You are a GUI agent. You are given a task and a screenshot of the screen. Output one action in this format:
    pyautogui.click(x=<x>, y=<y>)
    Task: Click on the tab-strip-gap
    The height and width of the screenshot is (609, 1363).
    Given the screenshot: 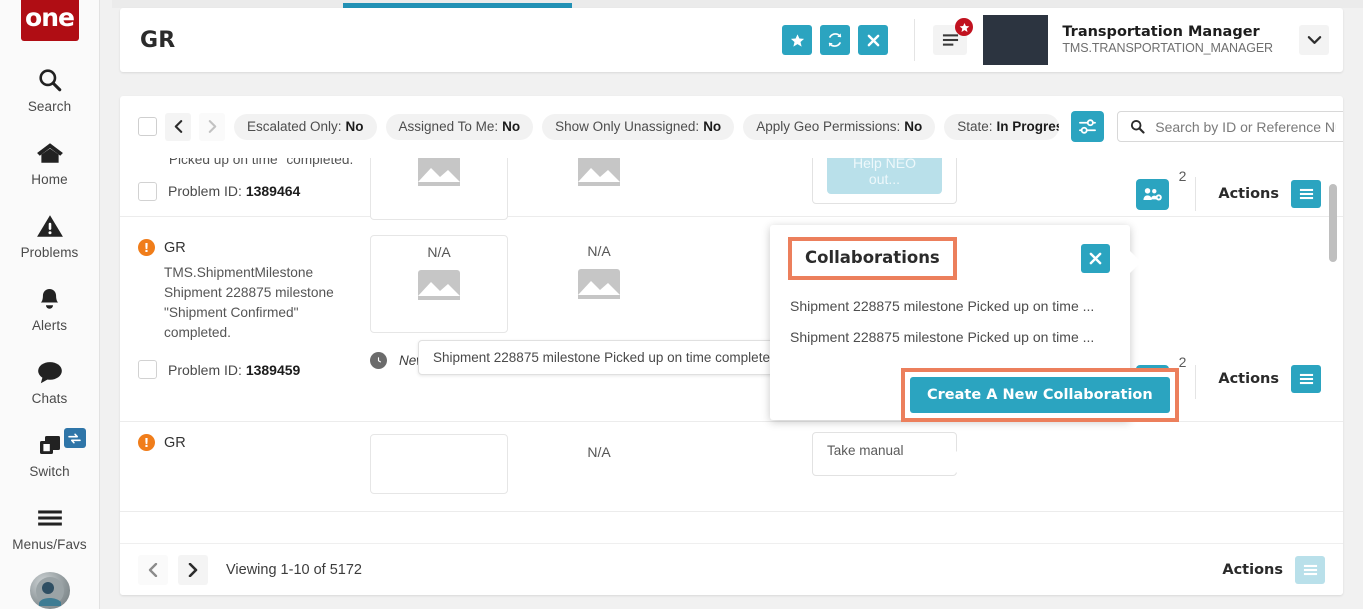 What is the action you would take?
    pyautogui.click(x=106, y=4)
    